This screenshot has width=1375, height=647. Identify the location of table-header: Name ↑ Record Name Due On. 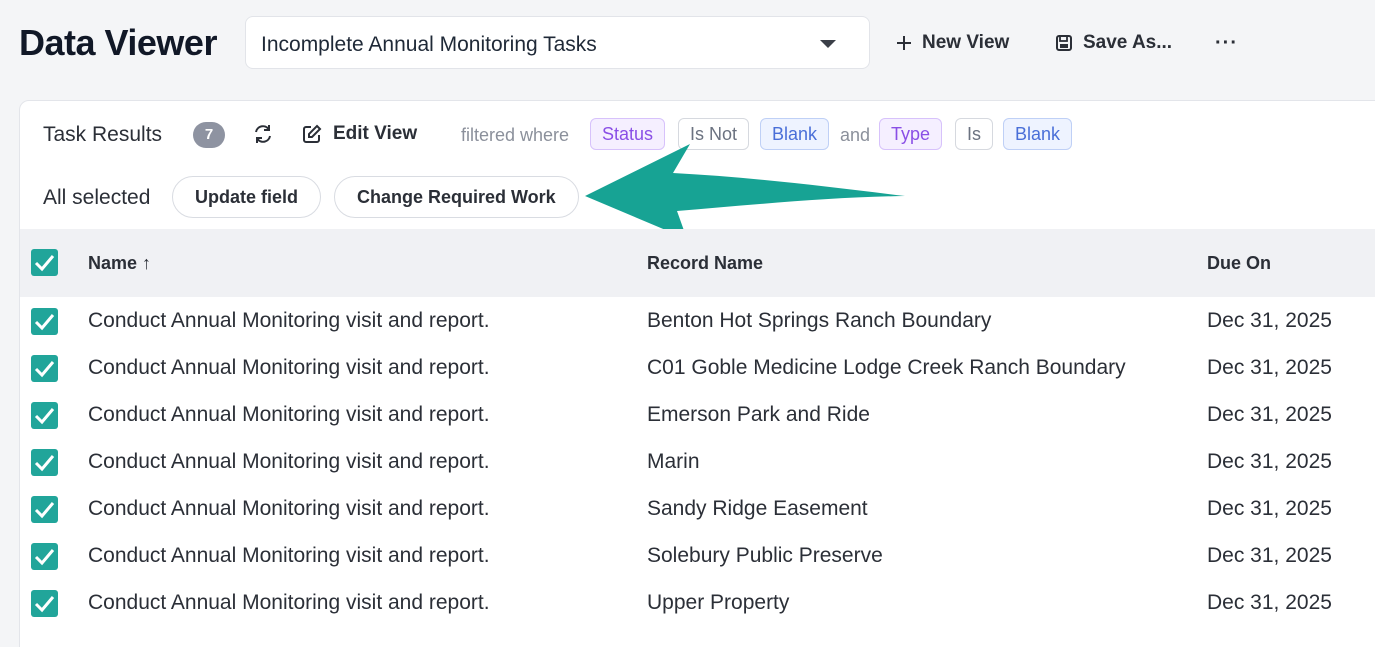
(697, 263).